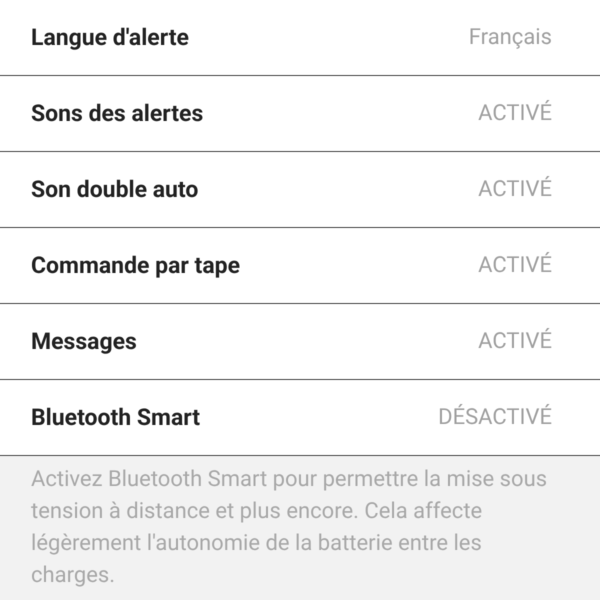  Describe the element at coordinates (300, 342) in the screenshot. I see `setting-row: Messages ACTIVÉ` at that location.